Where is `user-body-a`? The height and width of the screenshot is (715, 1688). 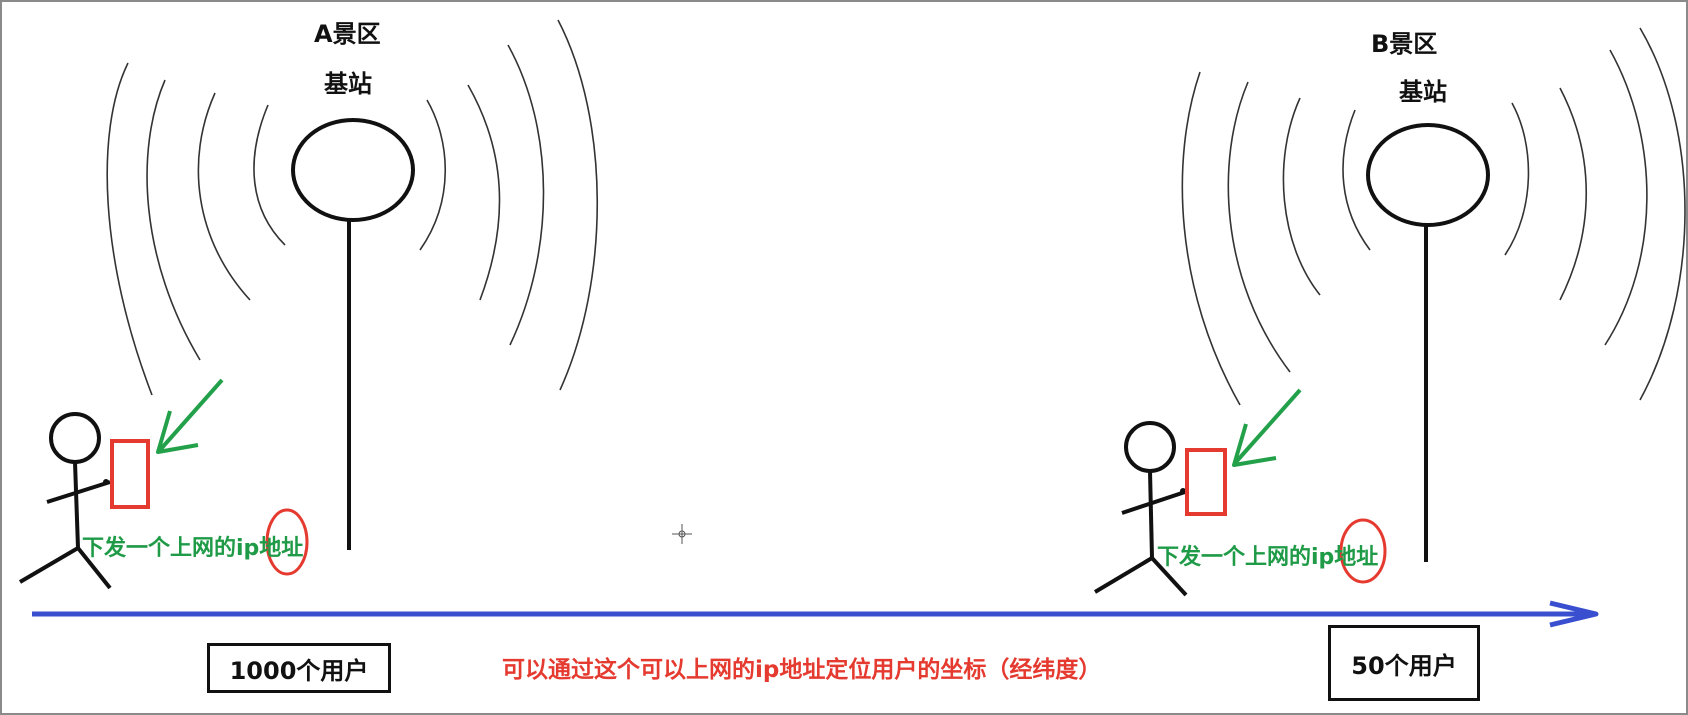 user-body-a is located at coordinates (76, 505).